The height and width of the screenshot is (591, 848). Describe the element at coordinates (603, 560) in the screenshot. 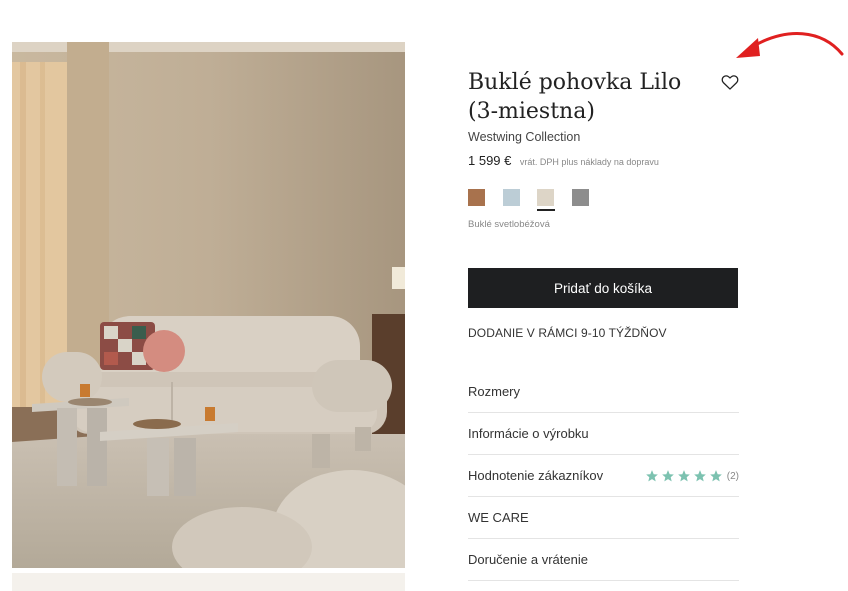

I see `accordion-delivery-returns: Doručenie a vrátenie` at that location.